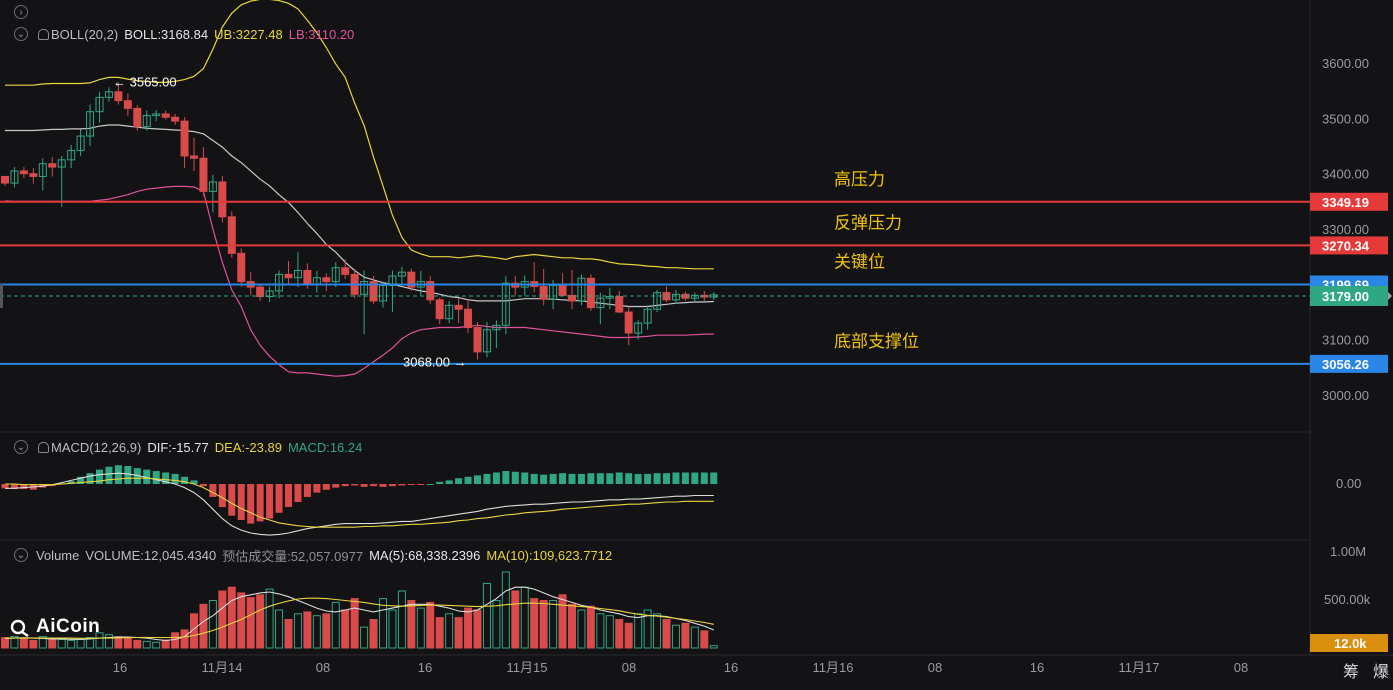 This screenshot has height=690, width=1393. Describe the element at coordinates (1381, 670) in the screenshot. I see `liquidation-button: 爆` at that location.